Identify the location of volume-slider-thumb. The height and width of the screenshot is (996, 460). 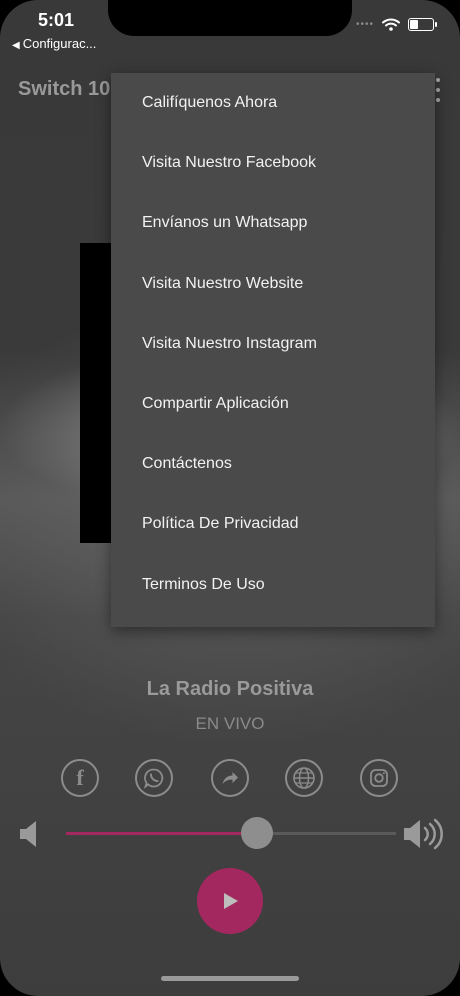
(257, 833).